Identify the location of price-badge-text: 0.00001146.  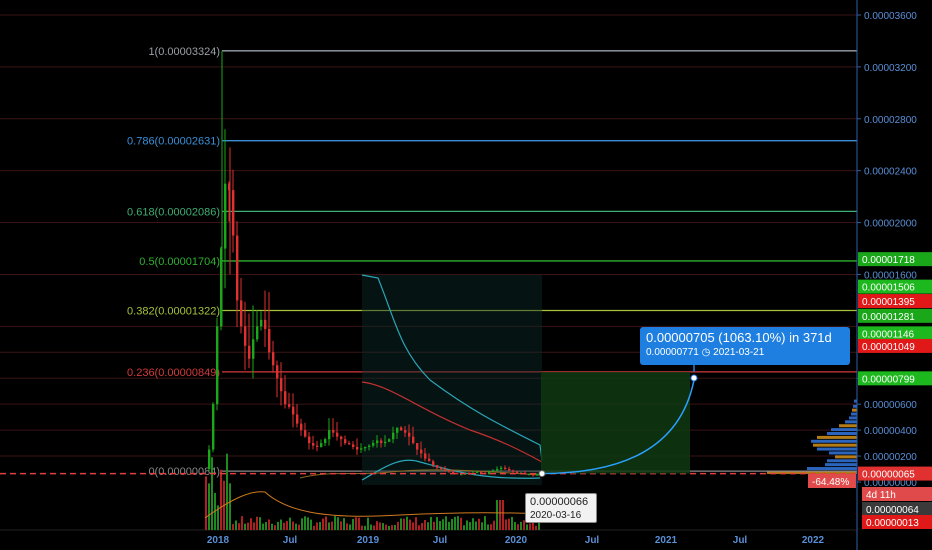
(888, 334).